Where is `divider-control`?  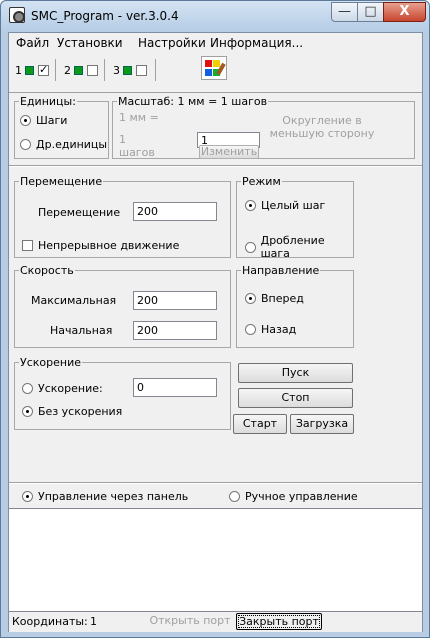
divider-control is located at coordinates (215, 483).